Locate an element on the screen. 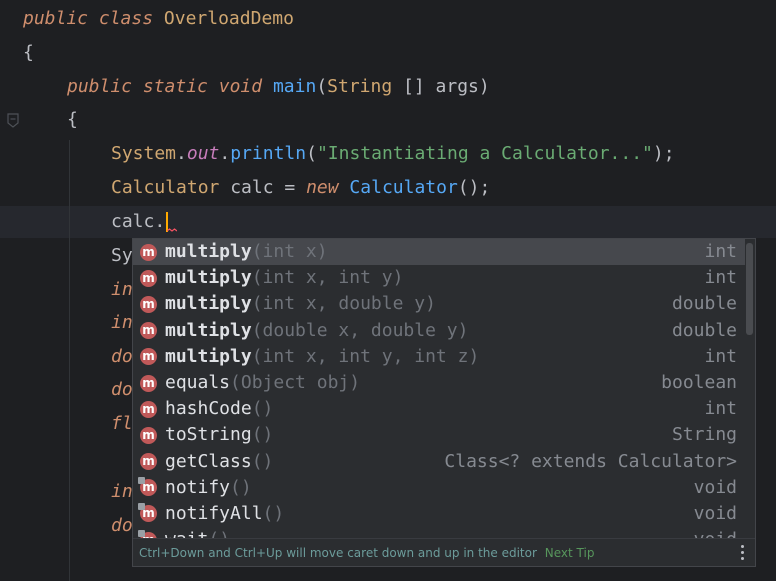 This screenshot has width=776, height=581. completion-item: m hashCode() int is located at coordinates (439, 409).